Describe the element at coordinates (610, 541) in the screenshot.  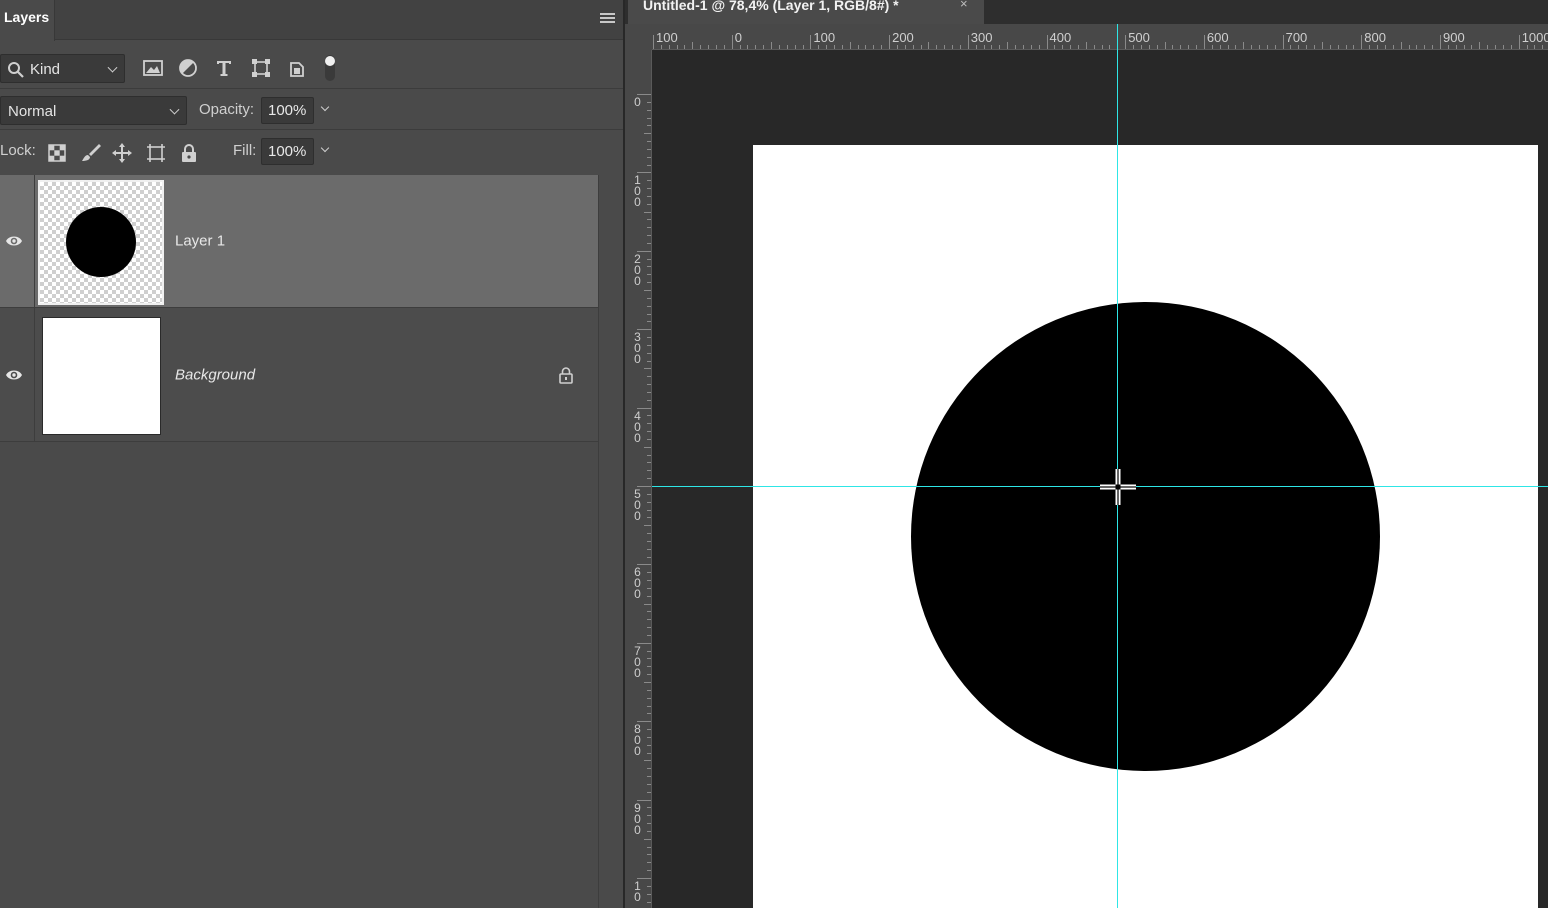
I see `layers-scrollbar` at that location.